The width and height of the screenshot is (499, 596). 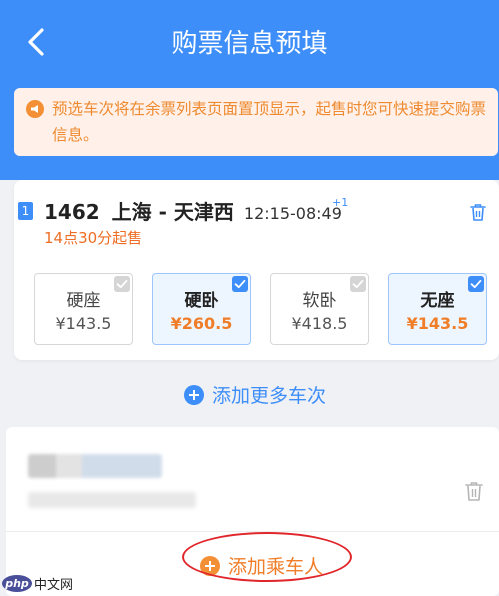 I want to click on watermark-text: 中文网, so click(x=54, y=585).